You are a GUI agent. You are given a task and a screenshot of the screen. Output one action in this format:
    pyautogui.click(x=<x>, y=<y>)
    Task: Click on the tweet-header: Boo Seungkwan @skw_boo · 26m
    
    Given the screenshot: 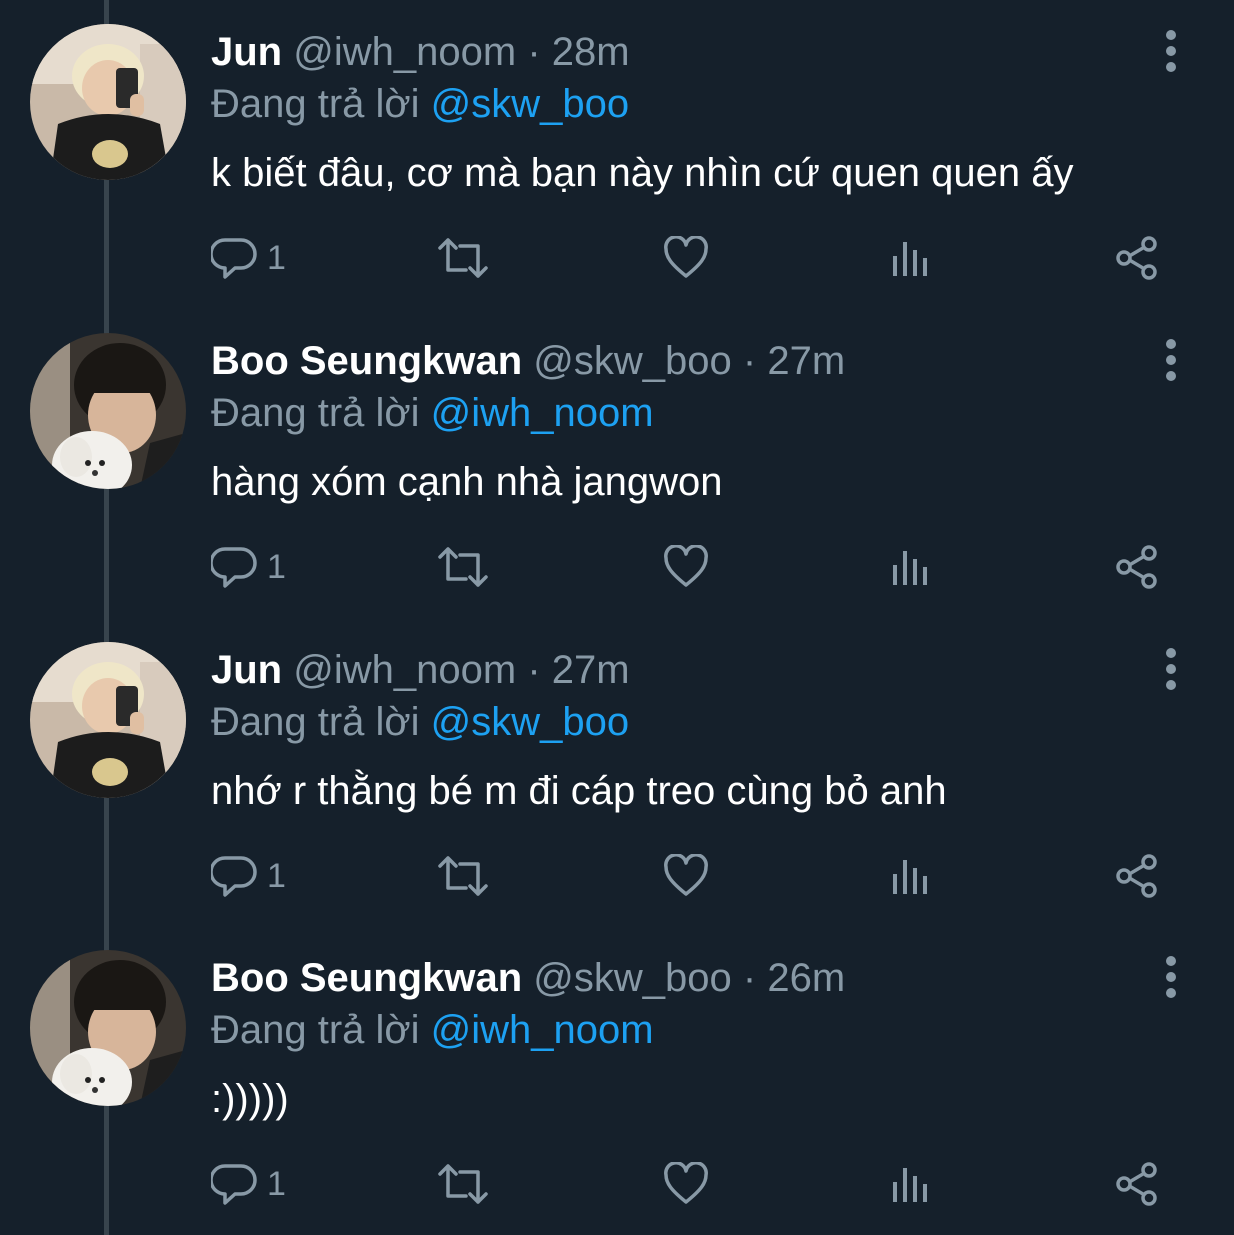 What is the action you would take?
    pyautogui.click(x=528, y=978)
    